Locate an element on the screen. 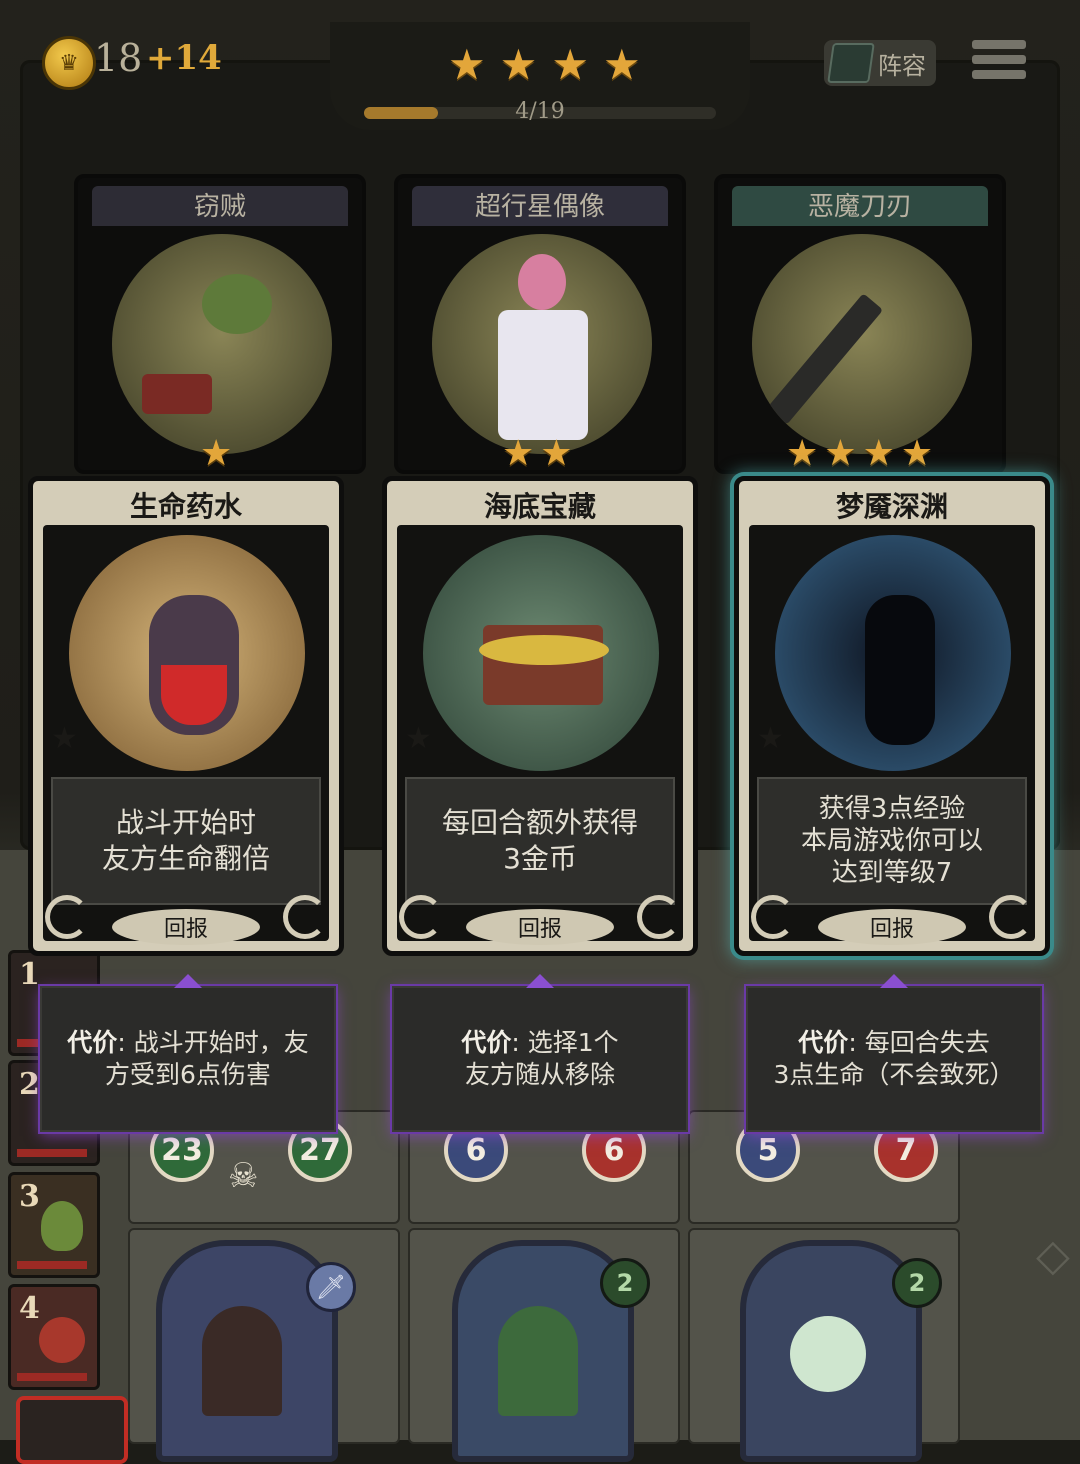  cost-panel: 代价: 战斗开始时，友 方受到6点伤害 is located at coordinates (188, 1053).